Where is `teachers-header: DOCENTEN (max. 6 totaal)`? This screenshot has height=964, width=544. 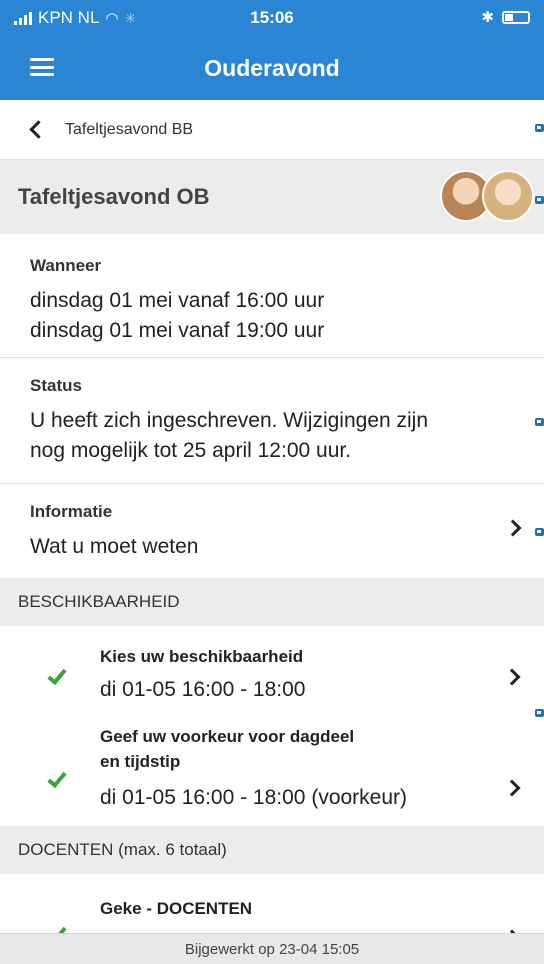
teachers-header: DOCENTEN (max. 6 totaal) is located at coordinates (272, 850).